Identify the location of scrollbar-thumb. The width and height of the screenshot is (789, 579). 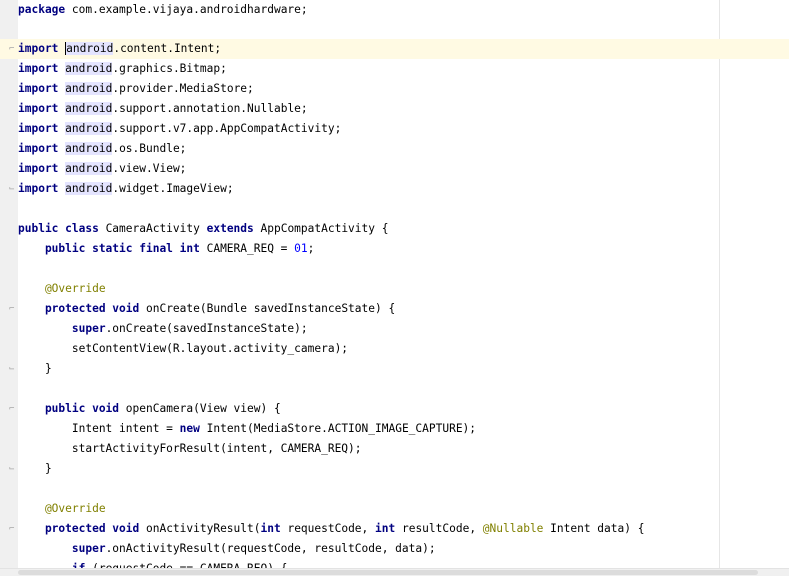
(388, 572).